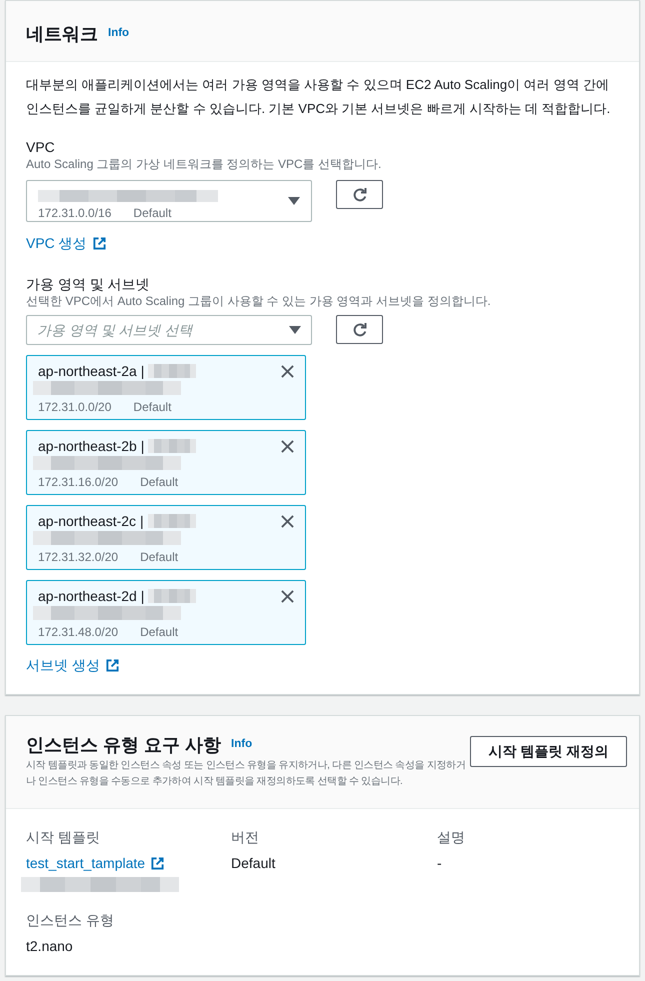 The image size is (645, 981). Describe the element at coordinates (88, 284) in the screenshot. I see `field-label: 가용 영역 및 서브넷` at that location.